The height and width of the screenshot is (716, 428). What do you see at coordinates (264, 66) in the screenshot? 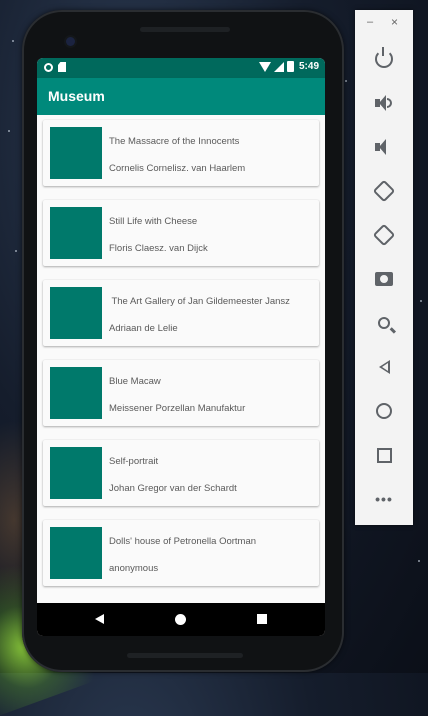
I see `wifi-icon` at bounding box center [264, 66].